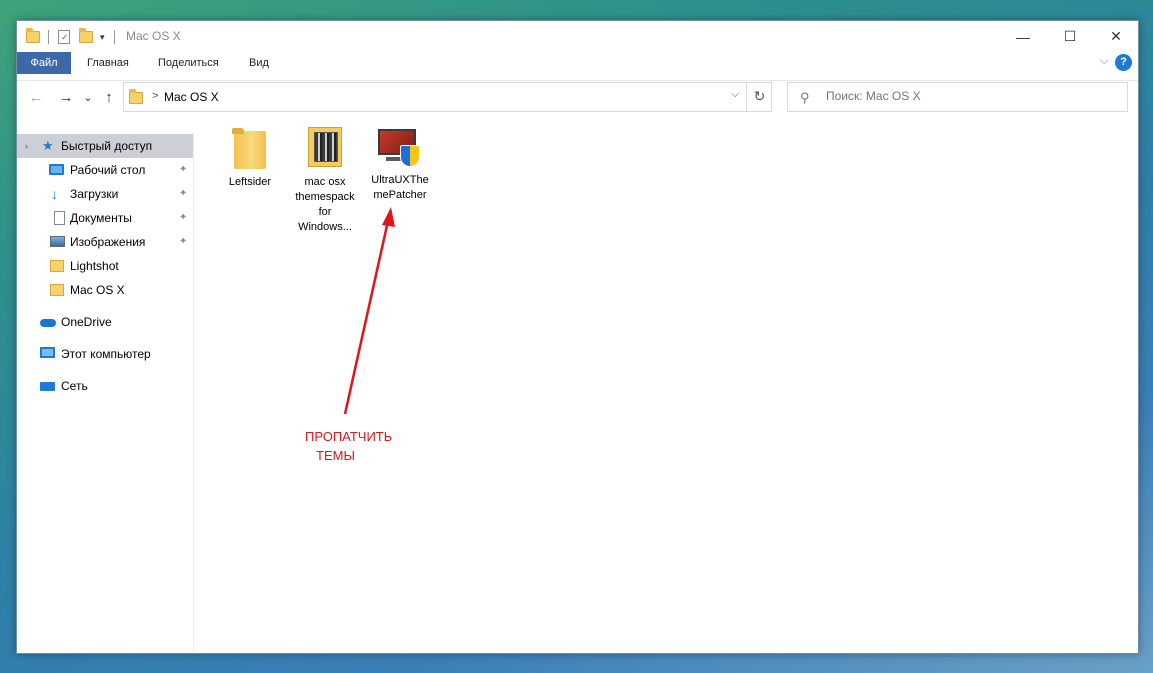  I want to click on address-bar: > Mac OS X ⌵, so click(447, 97).